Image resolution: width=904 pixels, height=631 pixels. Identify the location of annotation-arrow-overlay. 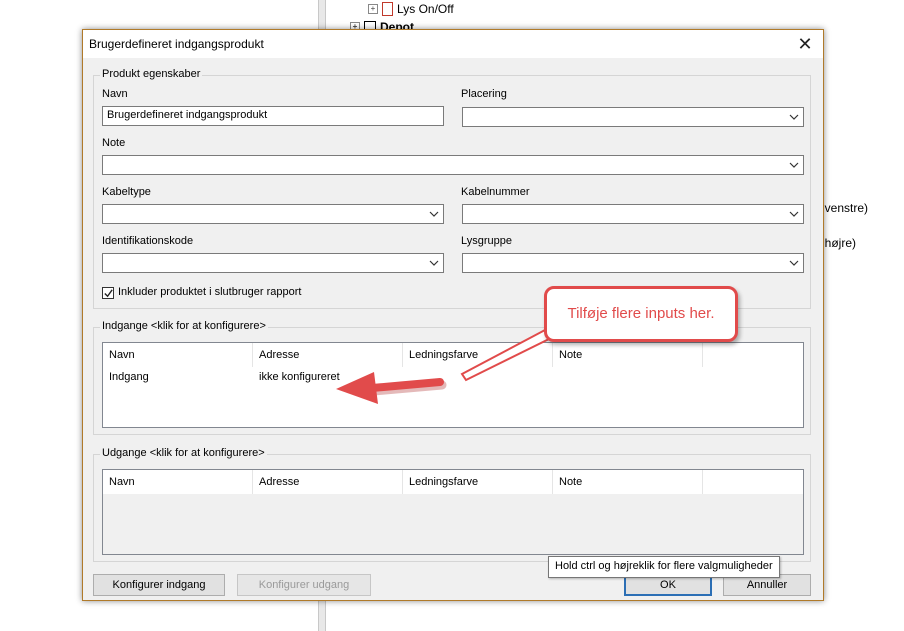
(444, 366).